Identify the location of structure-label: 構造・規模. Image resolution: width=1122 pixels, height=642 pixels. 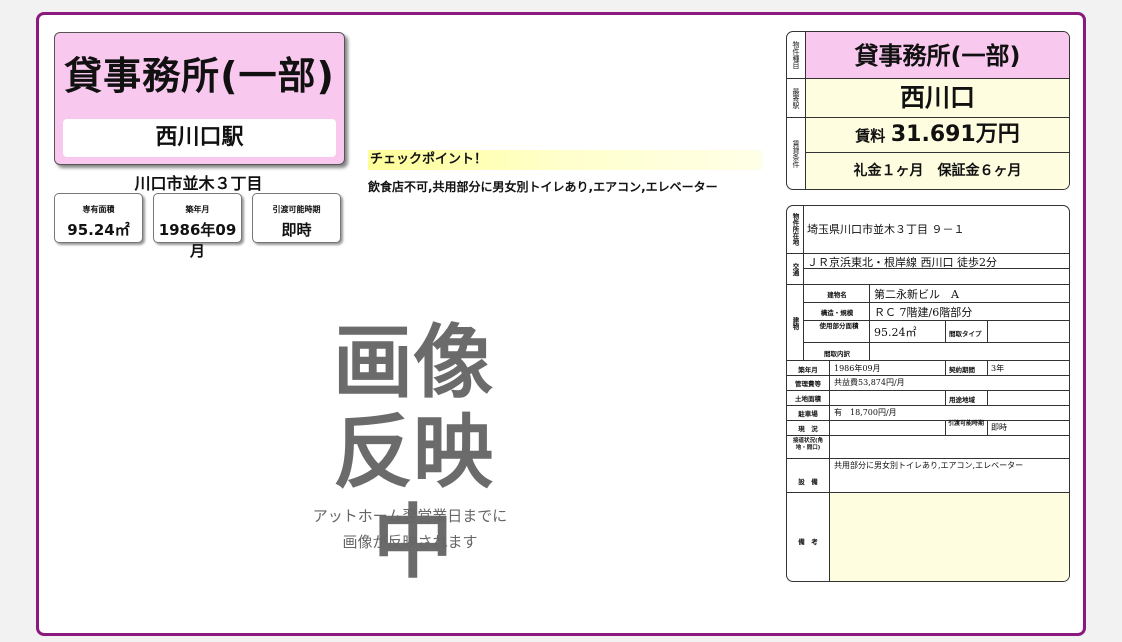
(837, 313).